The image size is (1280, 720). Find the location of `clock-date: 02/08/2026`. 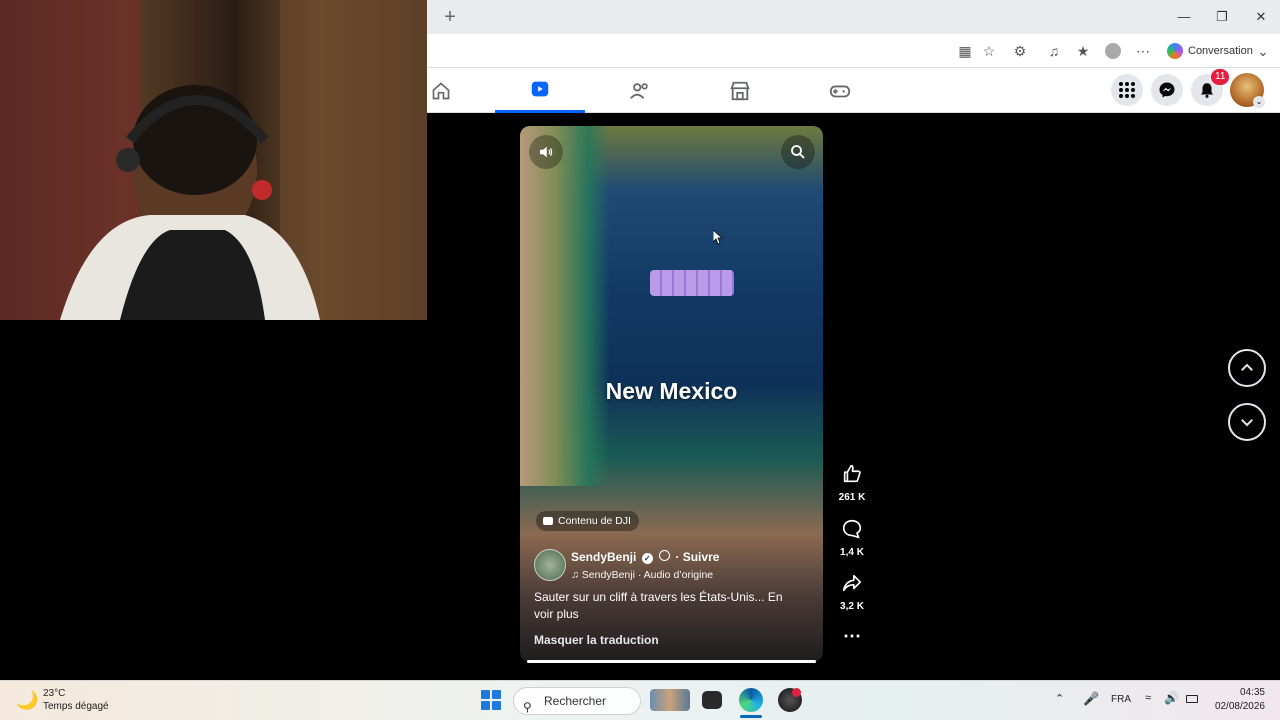

clock-date: 02/08/2026 is located at coordinates (1239, 706).